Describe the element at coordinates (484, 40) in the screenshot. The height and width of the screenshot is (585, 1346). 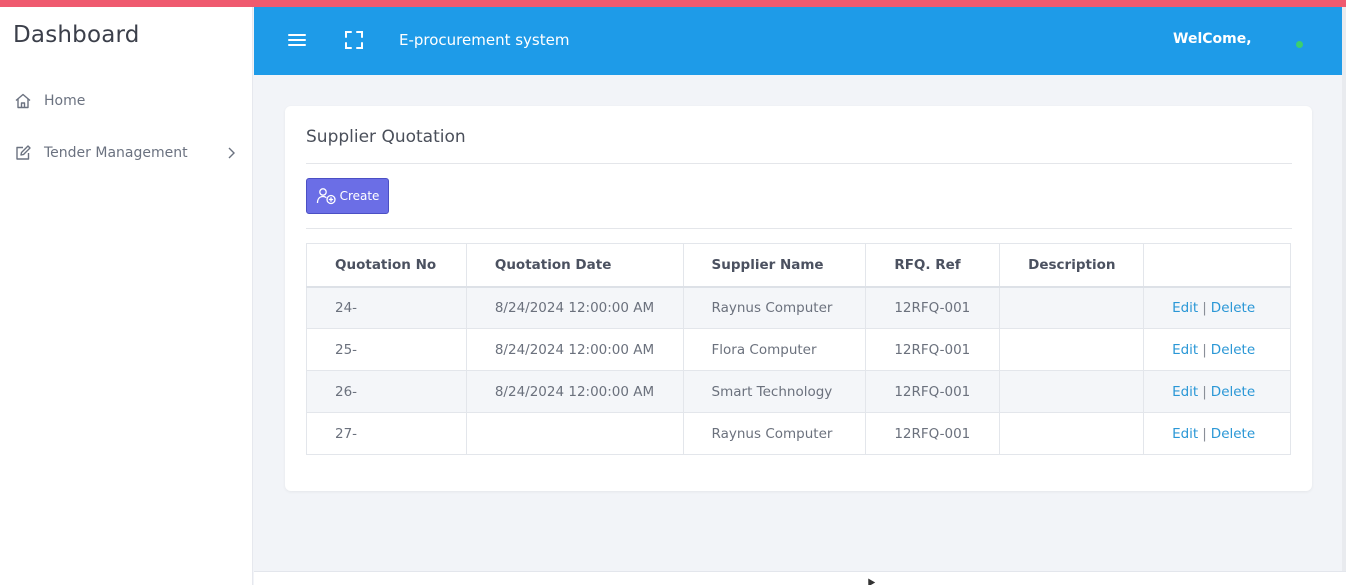
I see `app-title: E-procurement system` at that location.